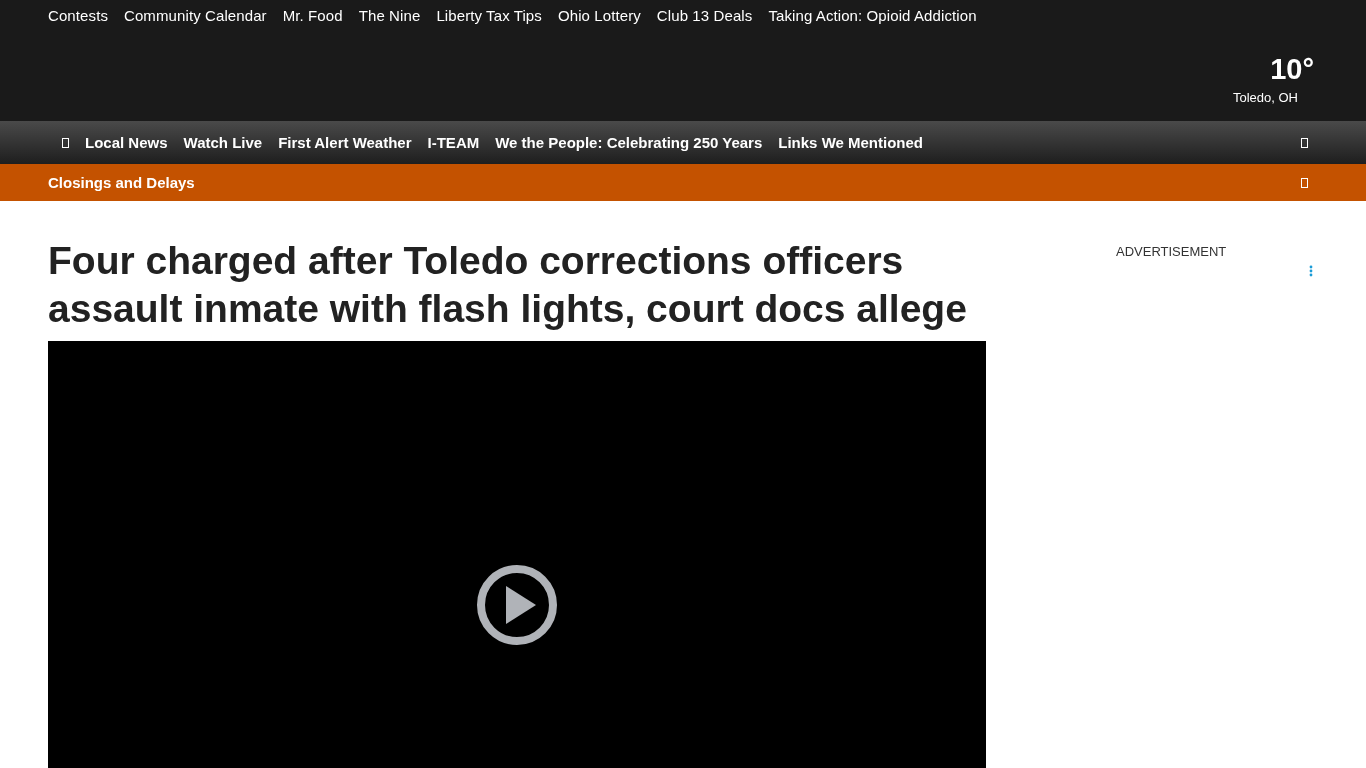  What do you see at coordinates (1311, 271) in the screenshot?
I see `more-options-icon` at bounding box center [1311, 271].